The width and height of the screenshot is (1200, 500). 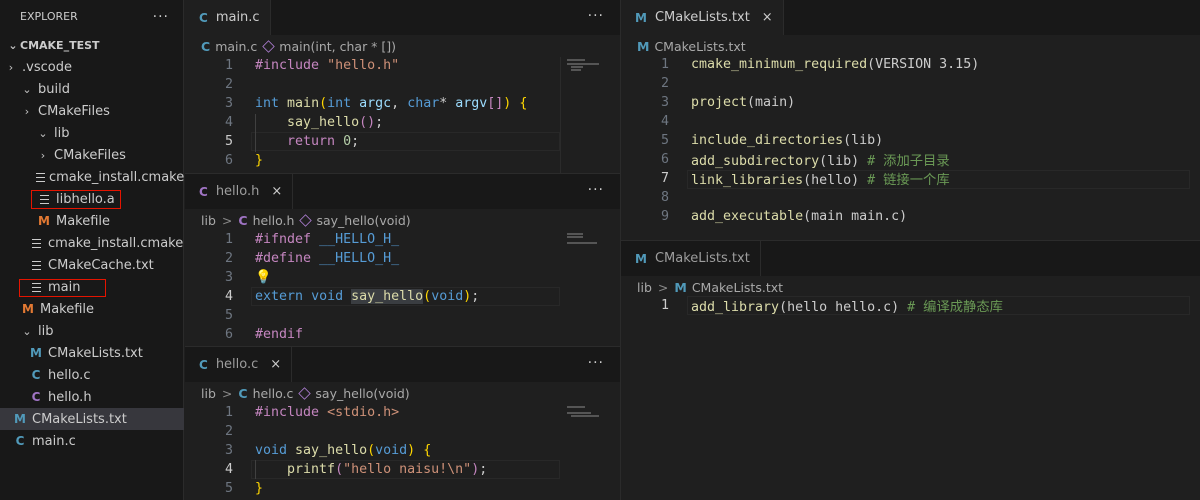 What do you see at coordinates (95, 353) in the screenshot?
I see `tree-item-label: CMakeLists.txt` at bounding box center [95, 353].